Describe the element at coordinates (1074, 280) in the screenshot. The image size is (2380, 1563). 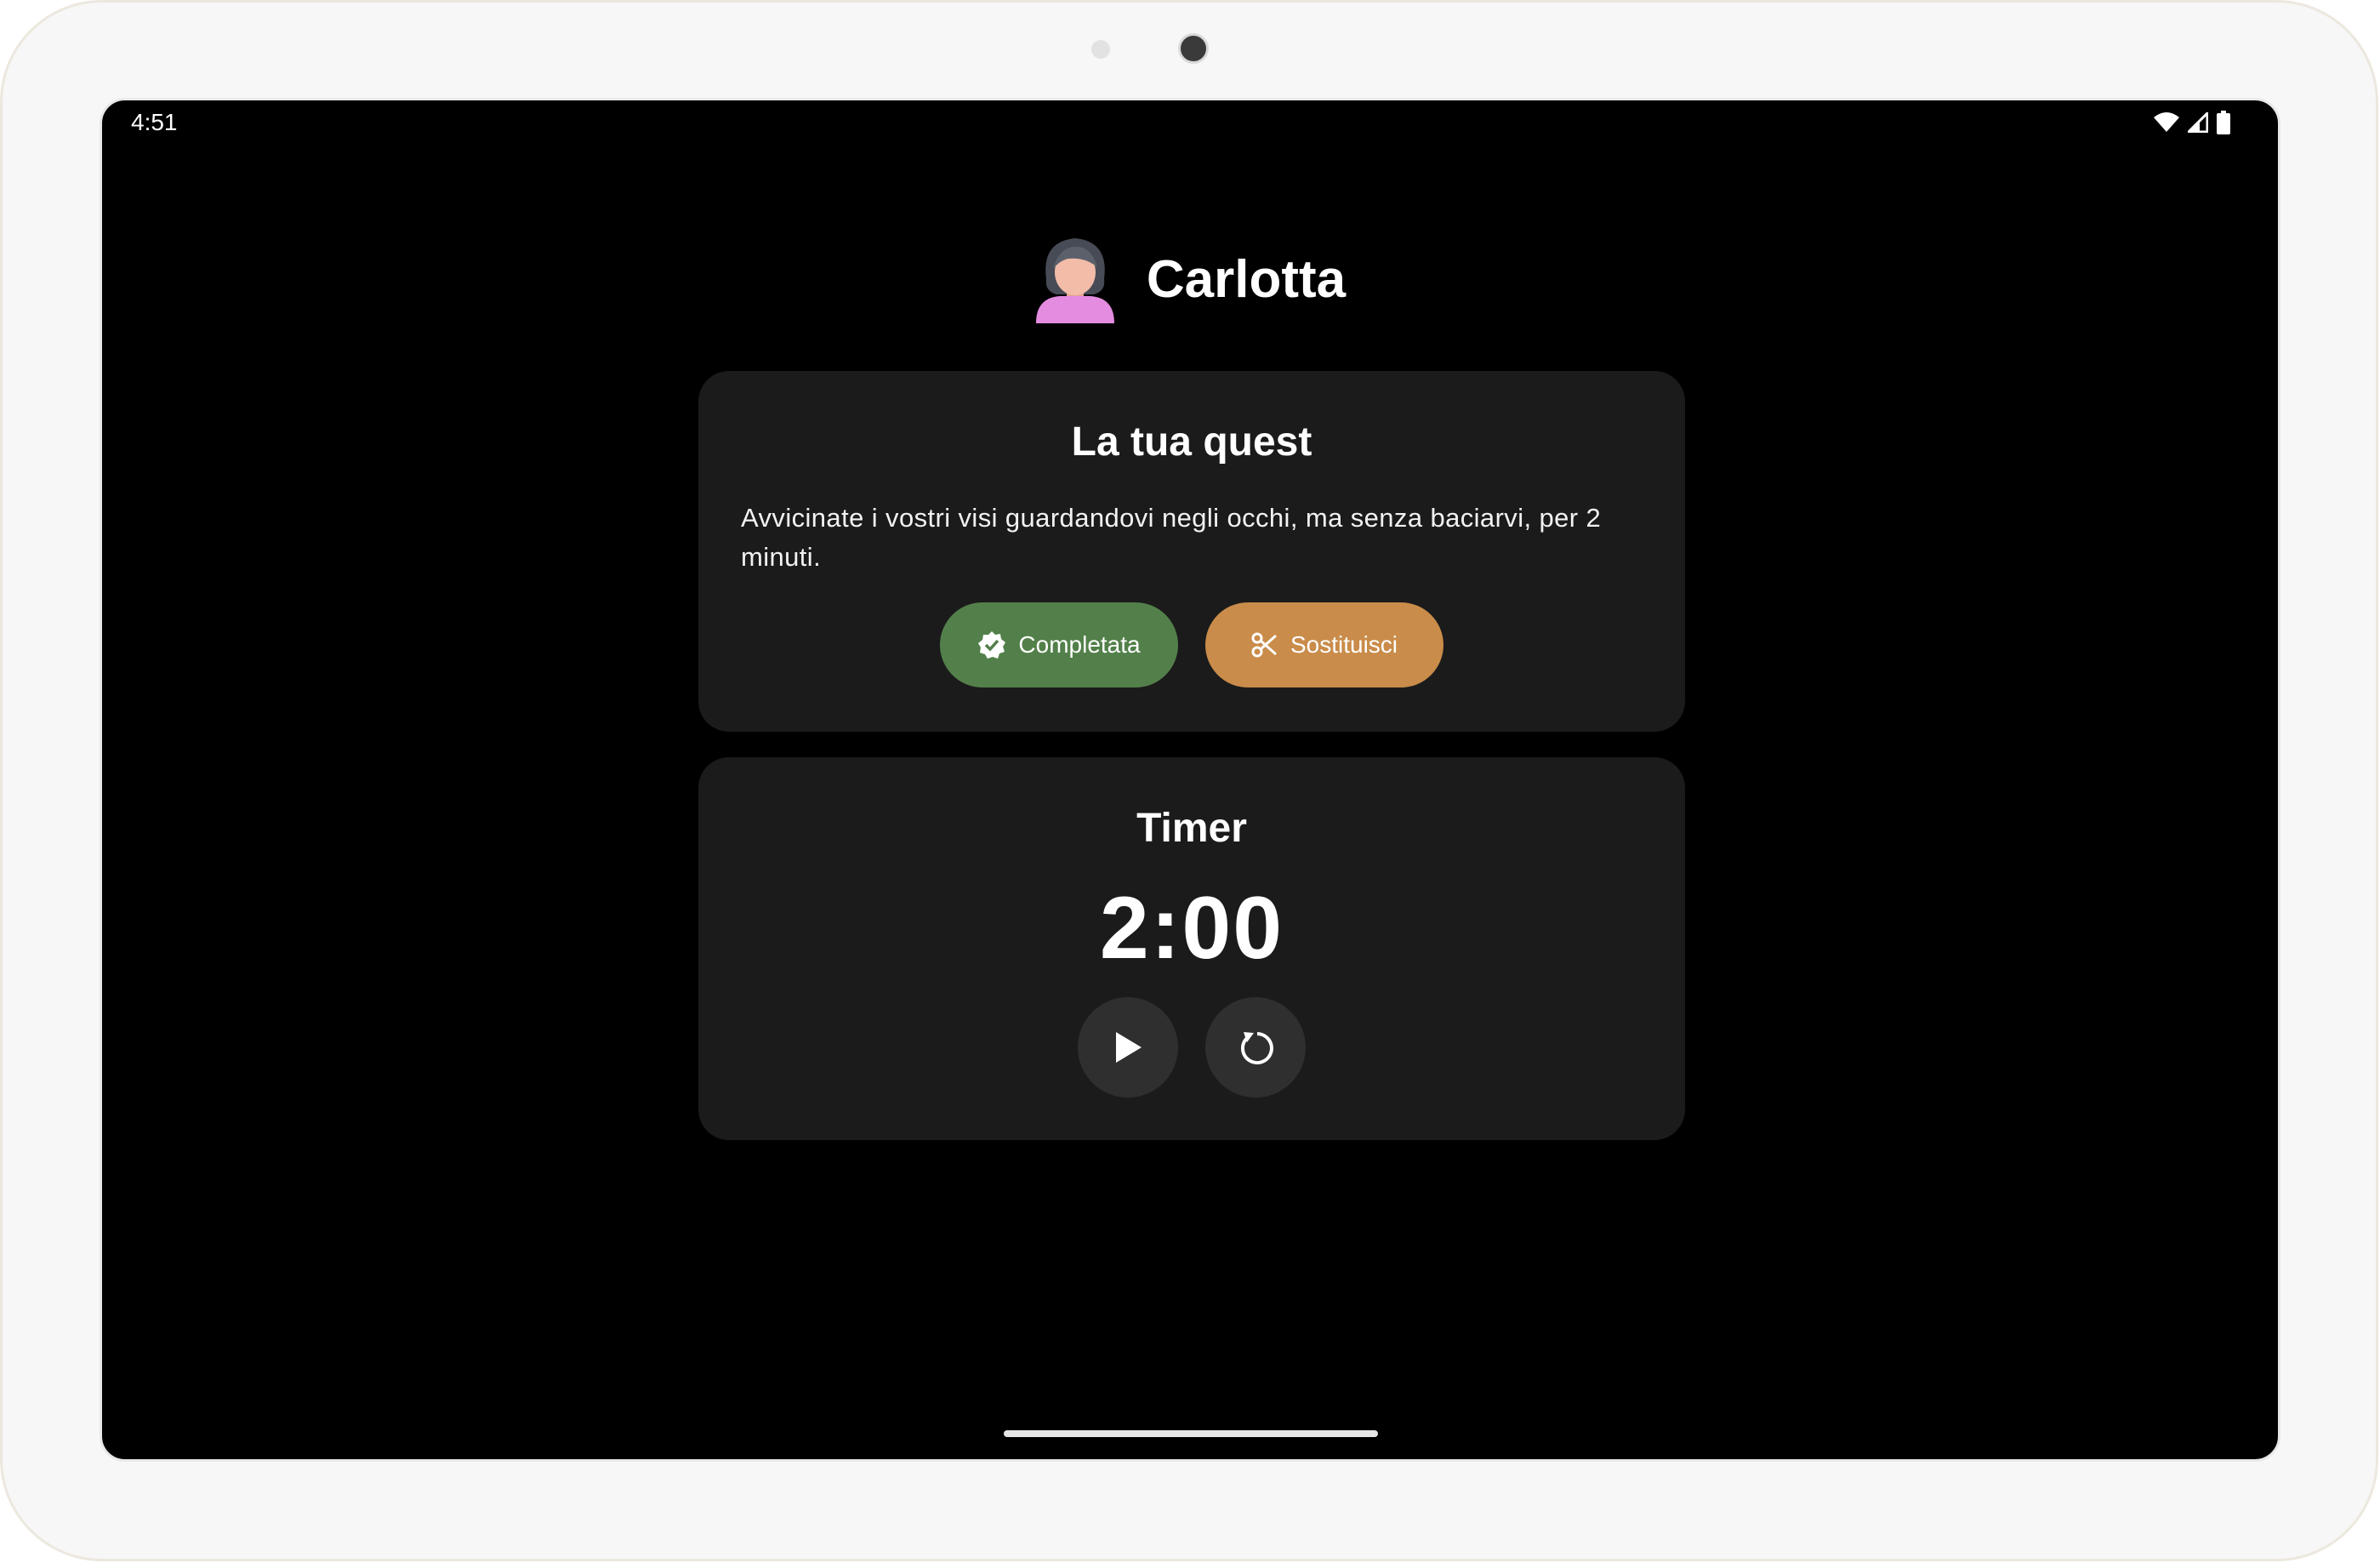
I see `woman-avatar-icon` at that location.